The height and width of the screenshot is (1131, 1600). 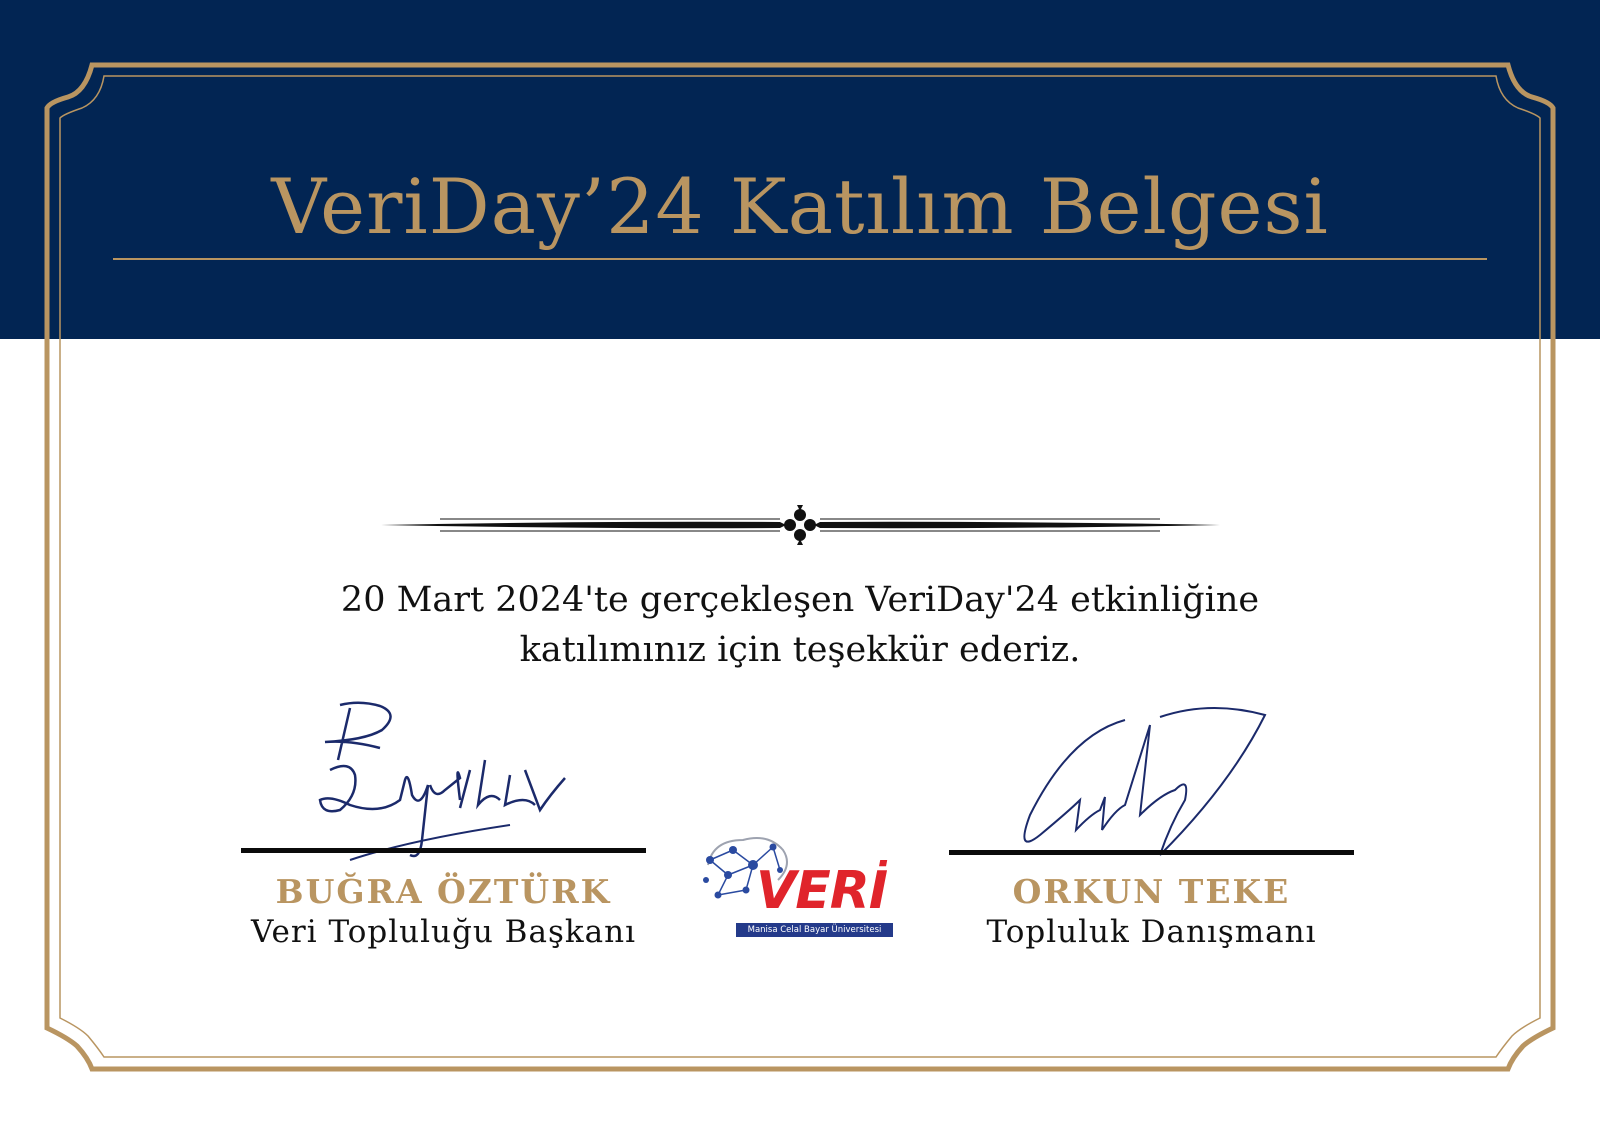 I want to click on fleuron-icon, so click(x=800, y=525).